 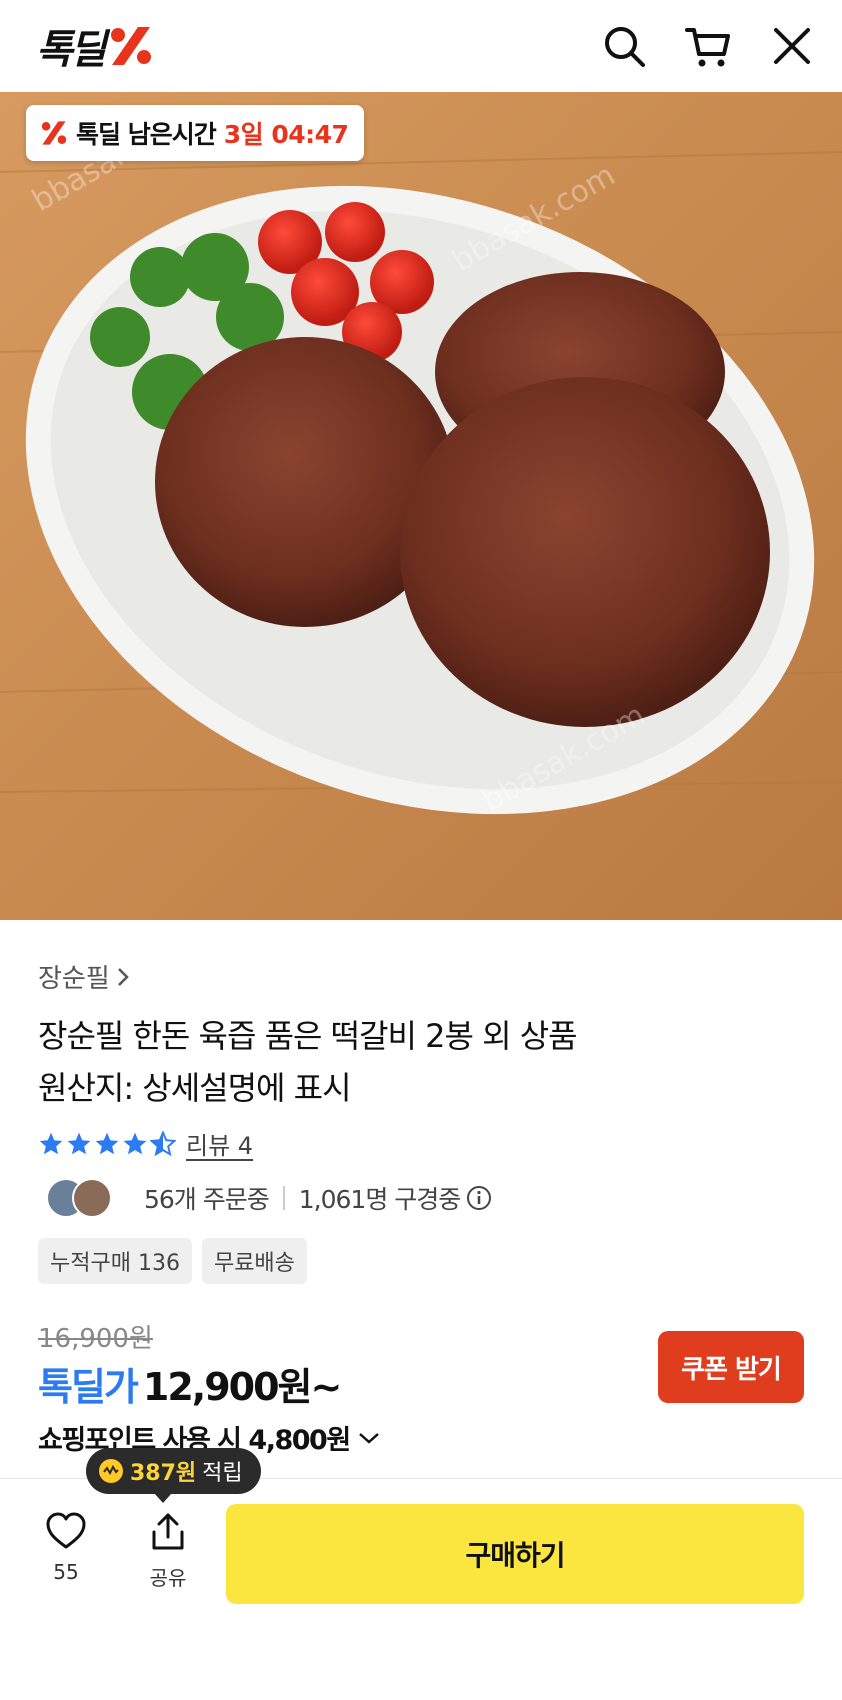 I want to click on divider, so click(x=283, y=1198).